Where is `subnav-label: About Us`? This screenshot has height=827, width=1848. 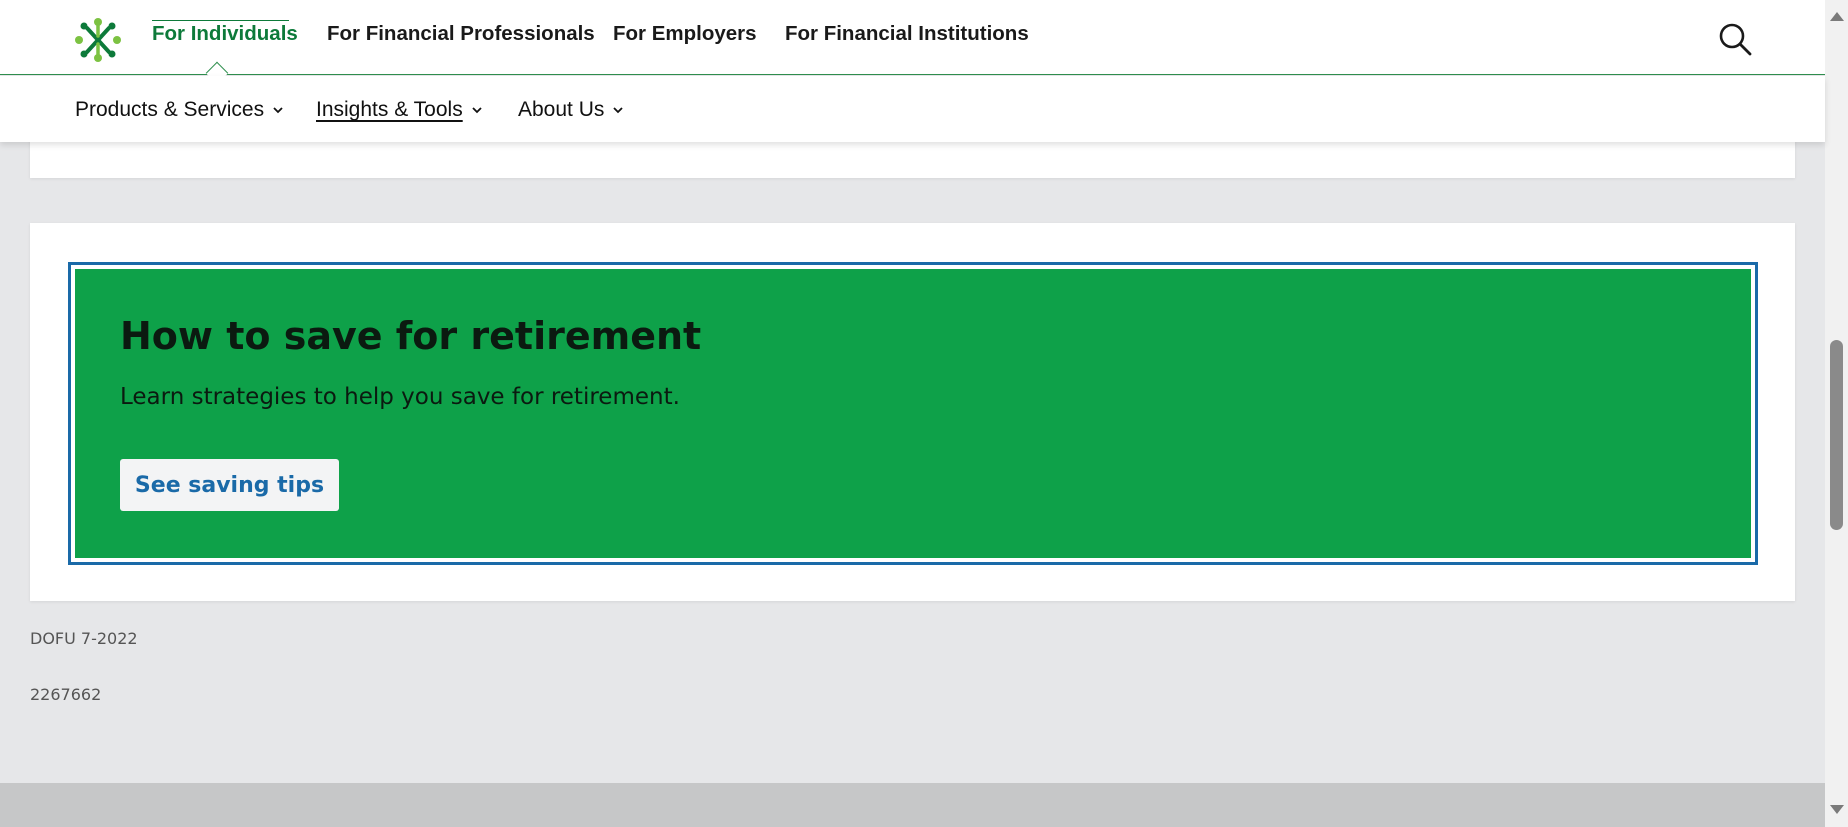 subnav-label: About Us is located at coordinates (561, 109).